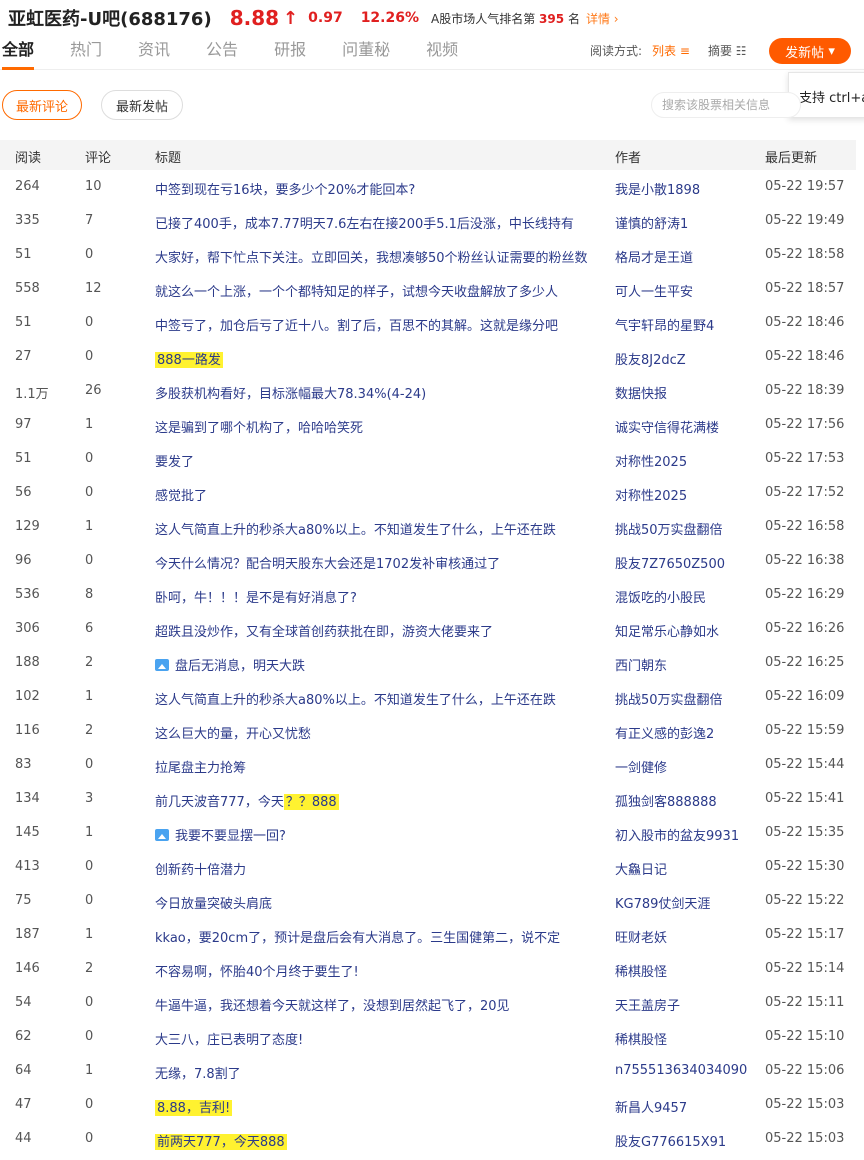  Describe the element at coordinates (685, 324) in the screenshot. I see `author-link: 气宇轩昂的星野4` at that location.